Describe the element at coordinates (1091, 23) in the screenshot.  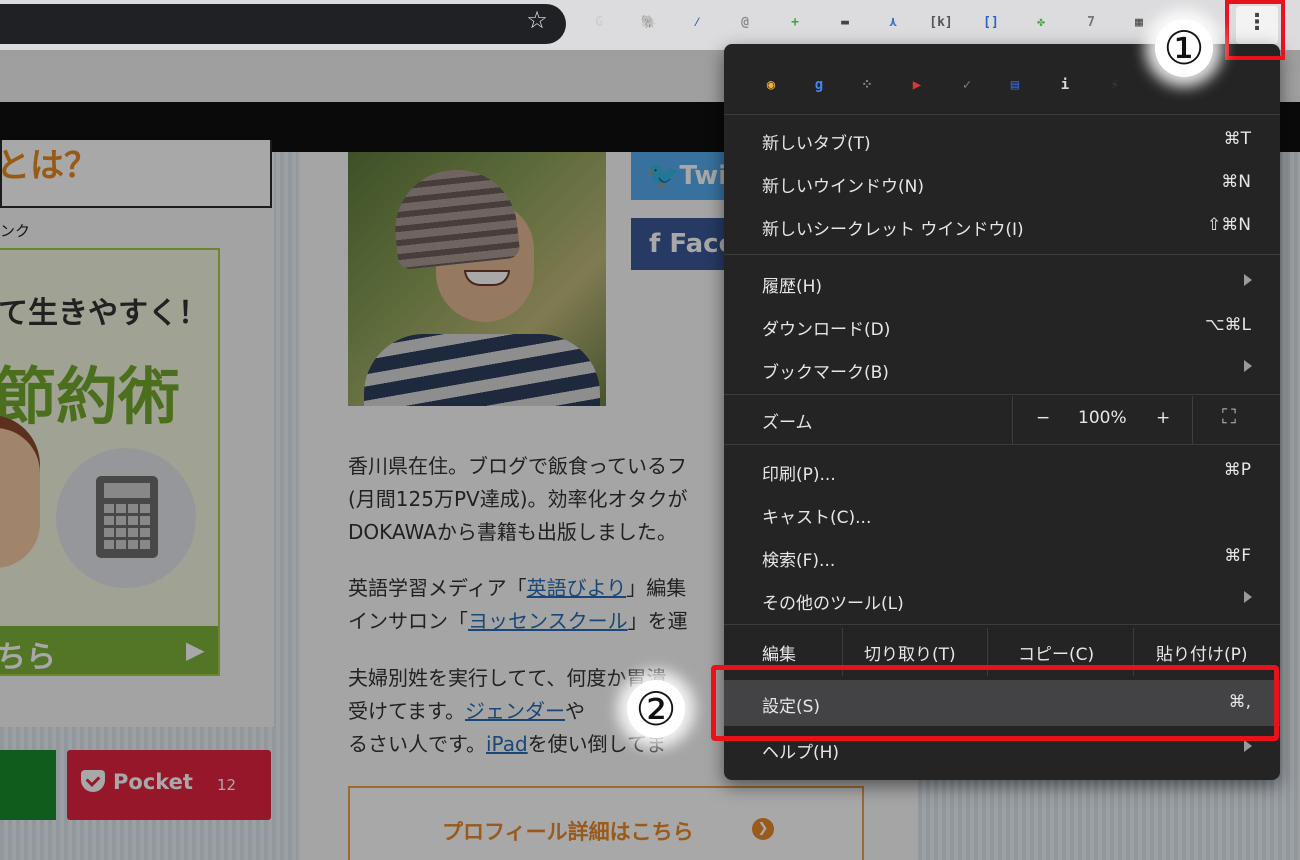
I see `seven-extension-icon: 7` at that location.